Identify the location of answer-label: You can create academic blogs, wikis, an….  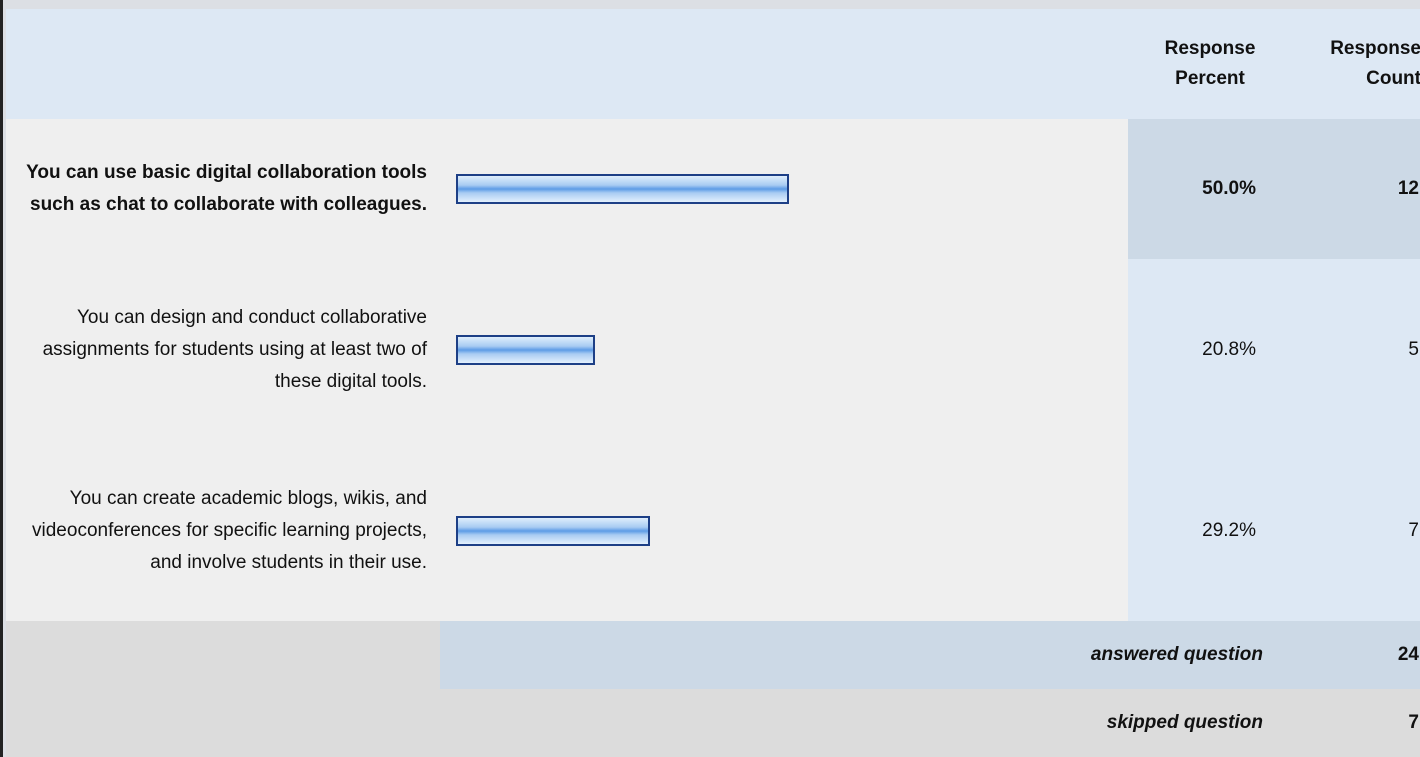
(223, 530).